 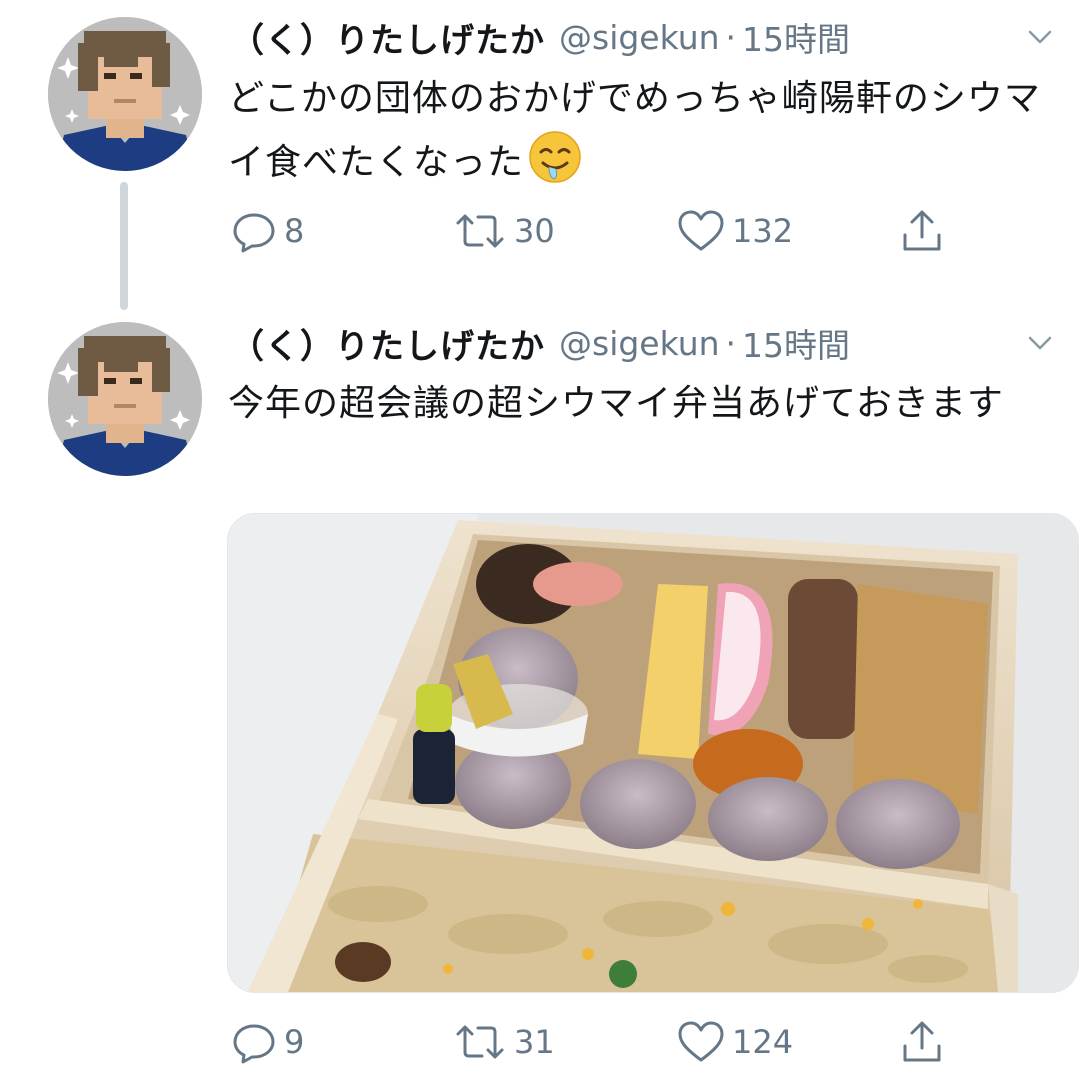 I want to click on retweet-count: 31, so click(x=534, y=1042).